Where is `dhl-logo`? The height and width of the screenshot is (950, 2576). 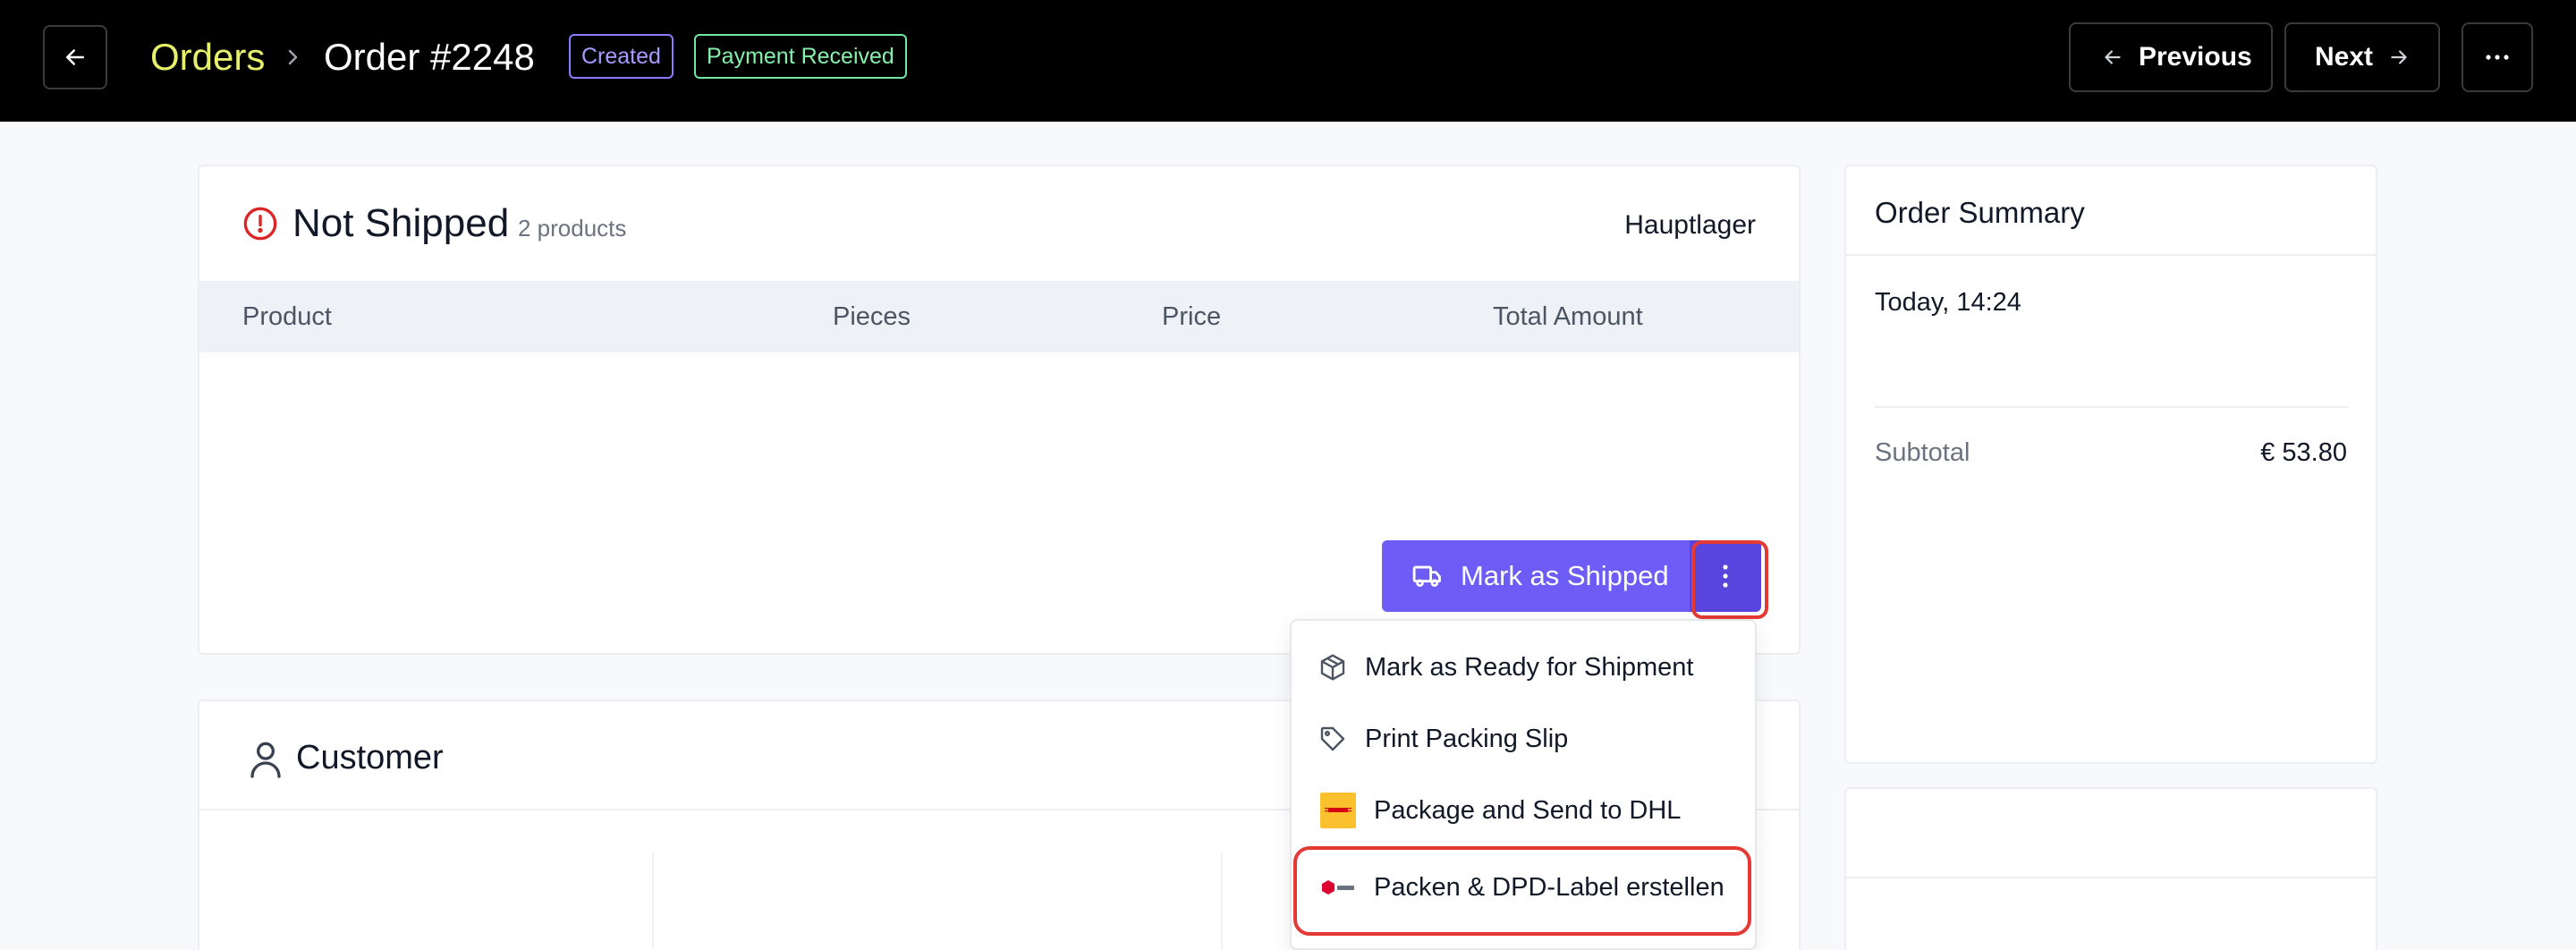
dhl-logo is located at coordinates (1338, 810).